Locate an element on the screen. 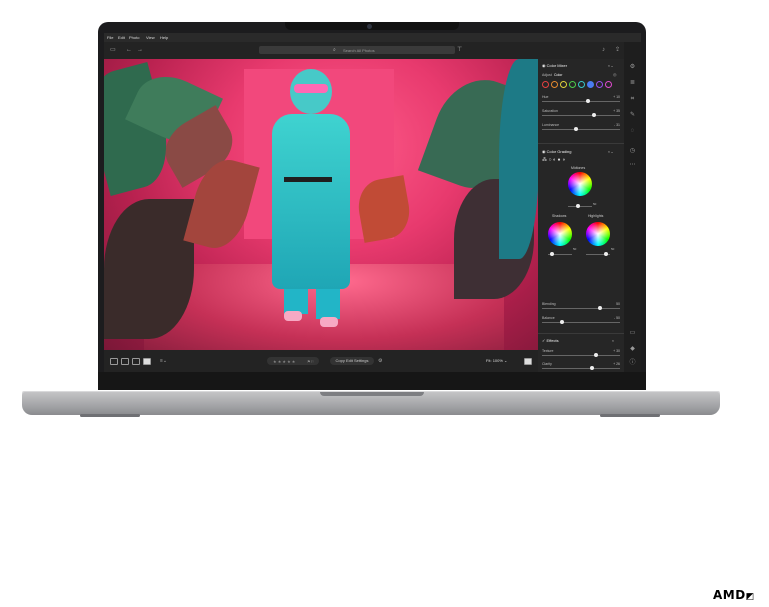  blending-slider: Blending 50 is located at coordinates (581, 306).